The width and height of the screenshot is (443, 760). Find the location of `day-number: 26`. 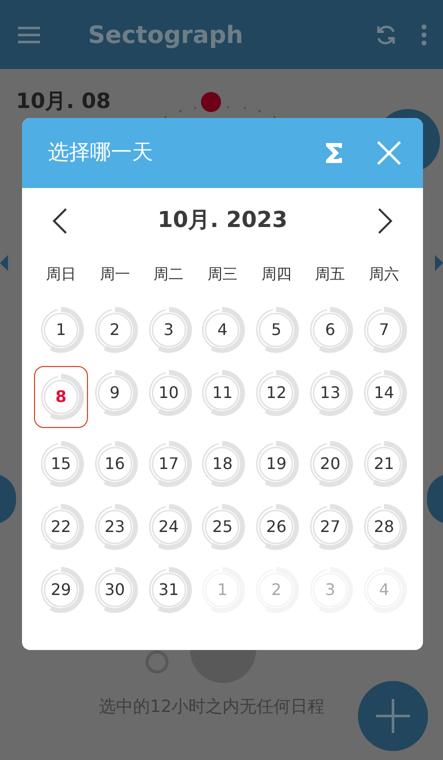

day-number: 26 is located at coordinates (276, 527).